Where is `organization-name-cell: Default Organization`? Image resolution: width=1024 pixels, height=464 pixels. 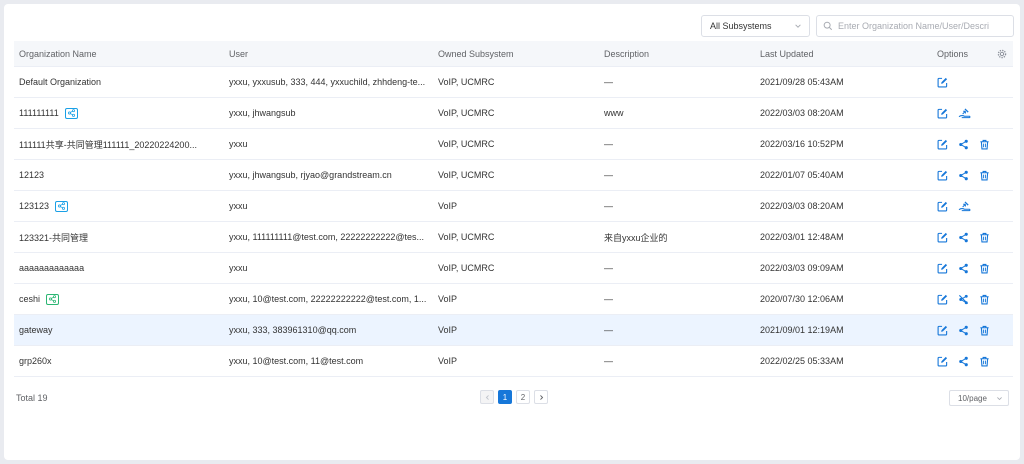
organization-name-cell: Default Organization is located at coordinates (119, 82).